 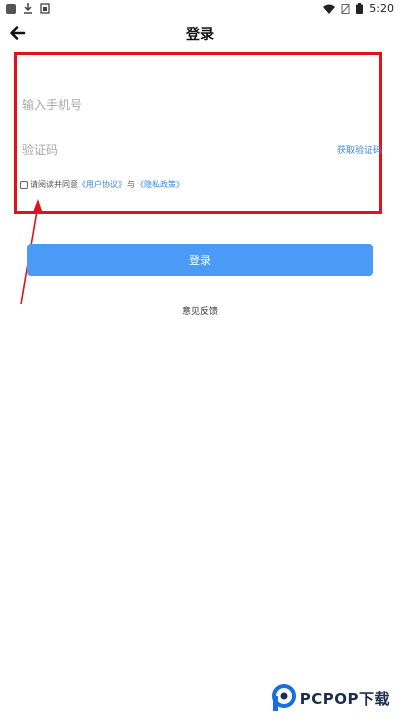 What do you see at coordinates (200, 310) in the screenshot?
I see `feedback-link: 意见反馈` at bounding box center [200, 310].